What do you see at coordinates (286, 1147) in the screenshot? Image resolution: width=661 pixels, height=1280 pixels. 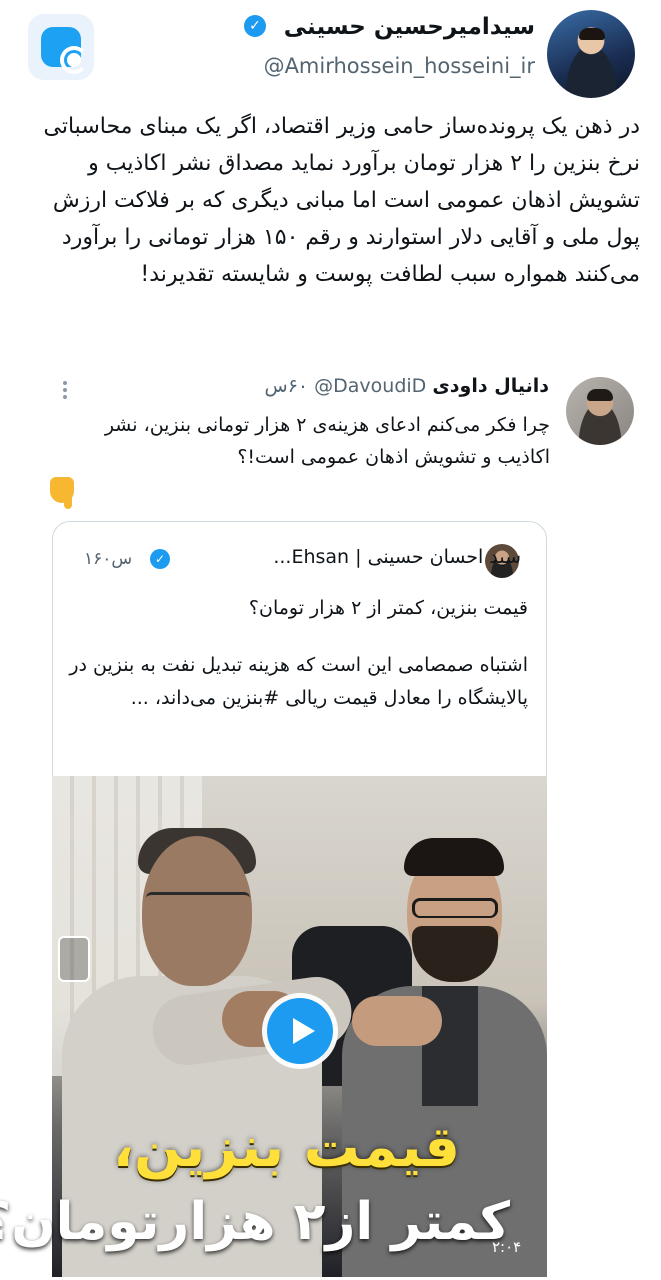 I see `video-caption-line1: قیمت بنزین،` at bounding box center [286, 1147].